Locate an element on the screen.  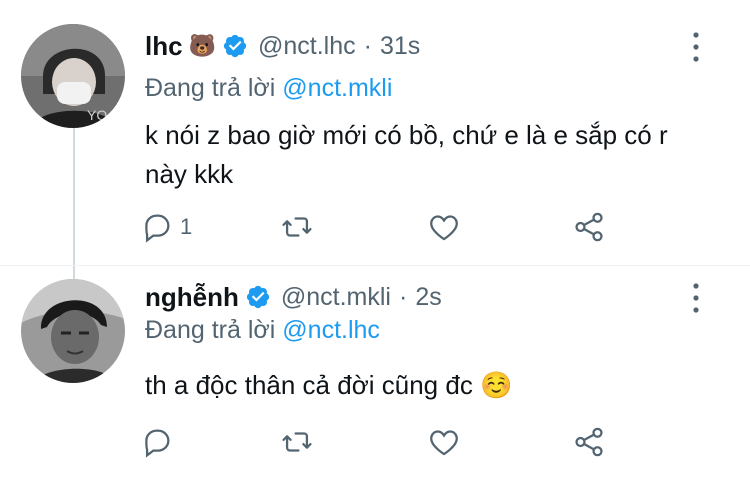
reply-button: 1 is located at coordinates (166, 227).